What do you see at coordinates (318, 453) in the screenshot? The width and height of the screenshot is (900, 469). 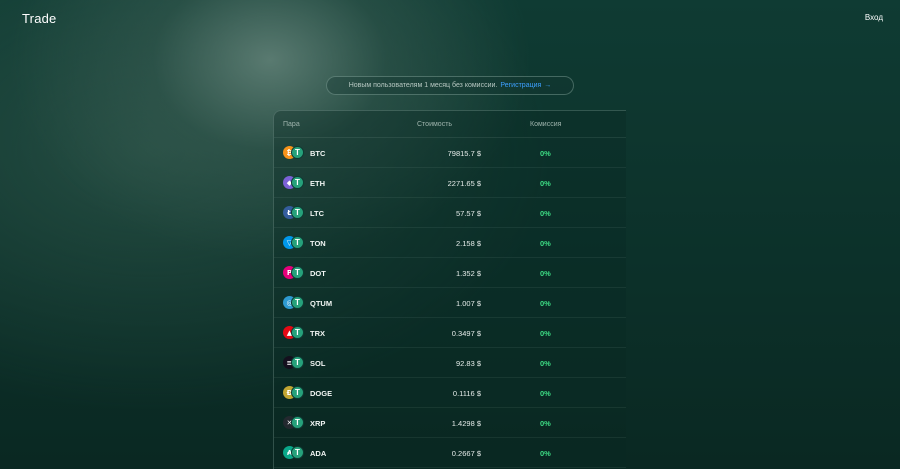 I see `pair-symbol: ADA` at bounding box center [318, 453].